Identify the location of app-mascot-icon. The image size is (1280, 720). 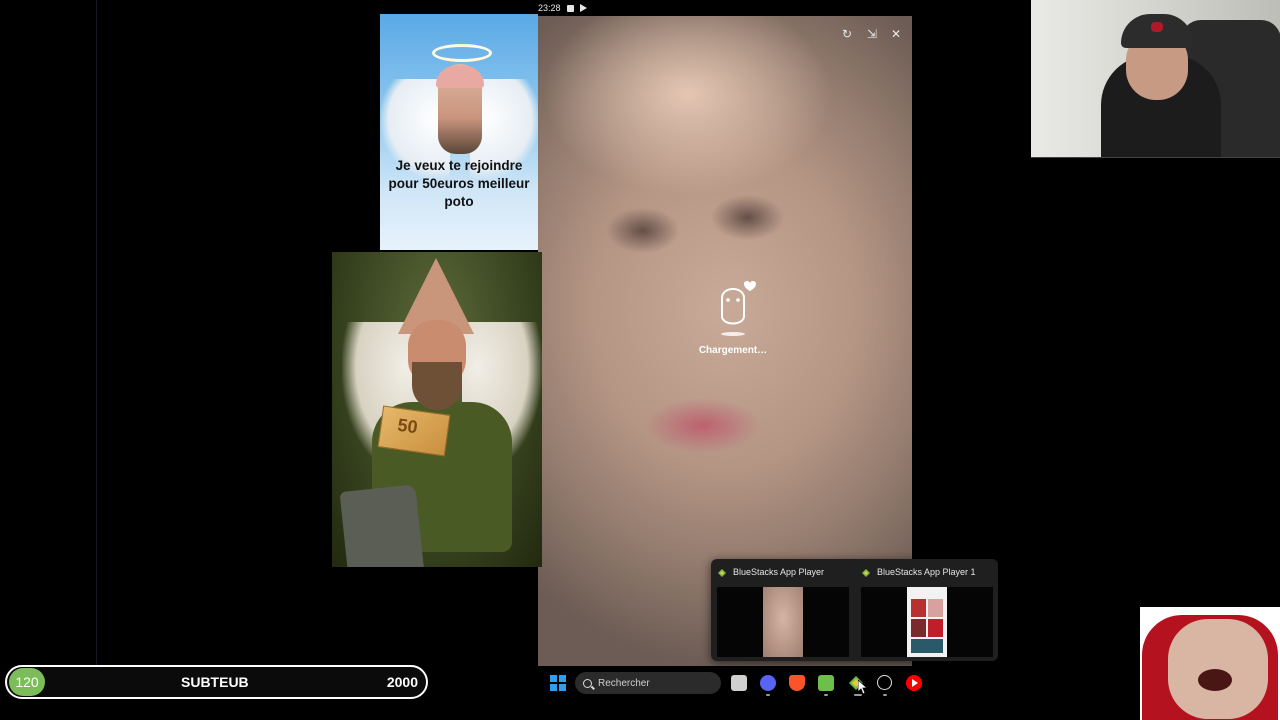
(738, 308).